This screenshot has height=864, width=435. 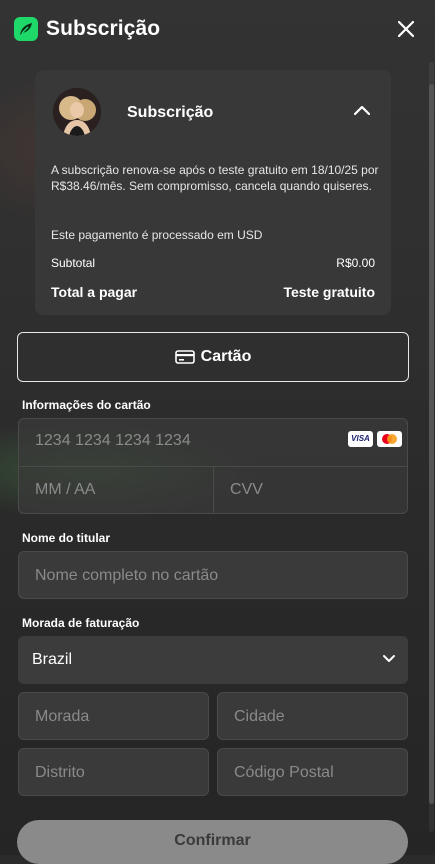 I want to click on address-field: Morada, so click(x=113, y=716).